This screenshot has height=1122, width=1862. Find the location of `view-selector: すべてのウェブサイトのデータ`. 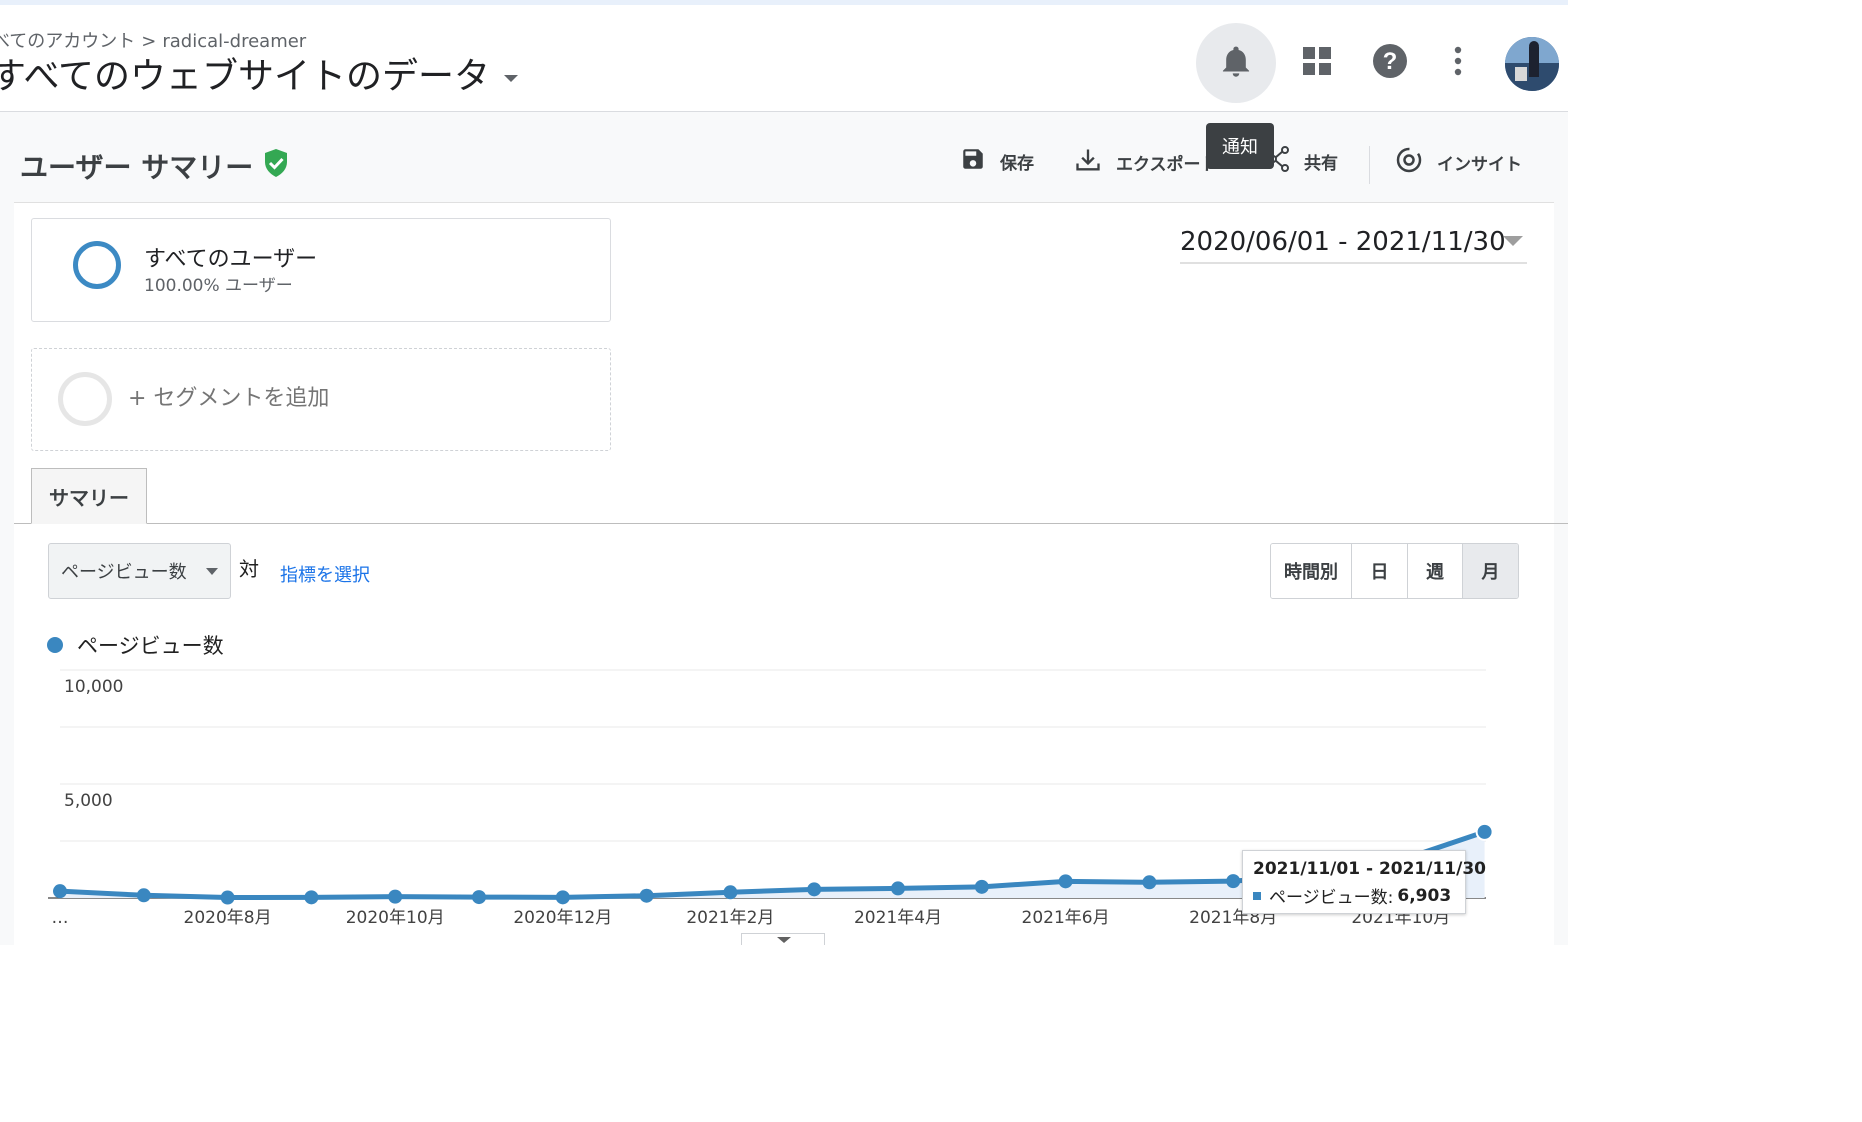

view-selector: すべてのウェブサイトのデータ is located at coordinates (259, 73).